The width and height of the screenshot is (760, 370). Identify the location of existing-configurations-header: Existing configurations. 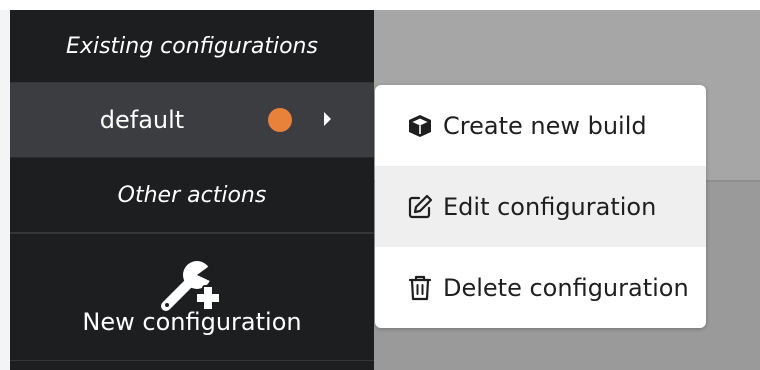
(192, 46).